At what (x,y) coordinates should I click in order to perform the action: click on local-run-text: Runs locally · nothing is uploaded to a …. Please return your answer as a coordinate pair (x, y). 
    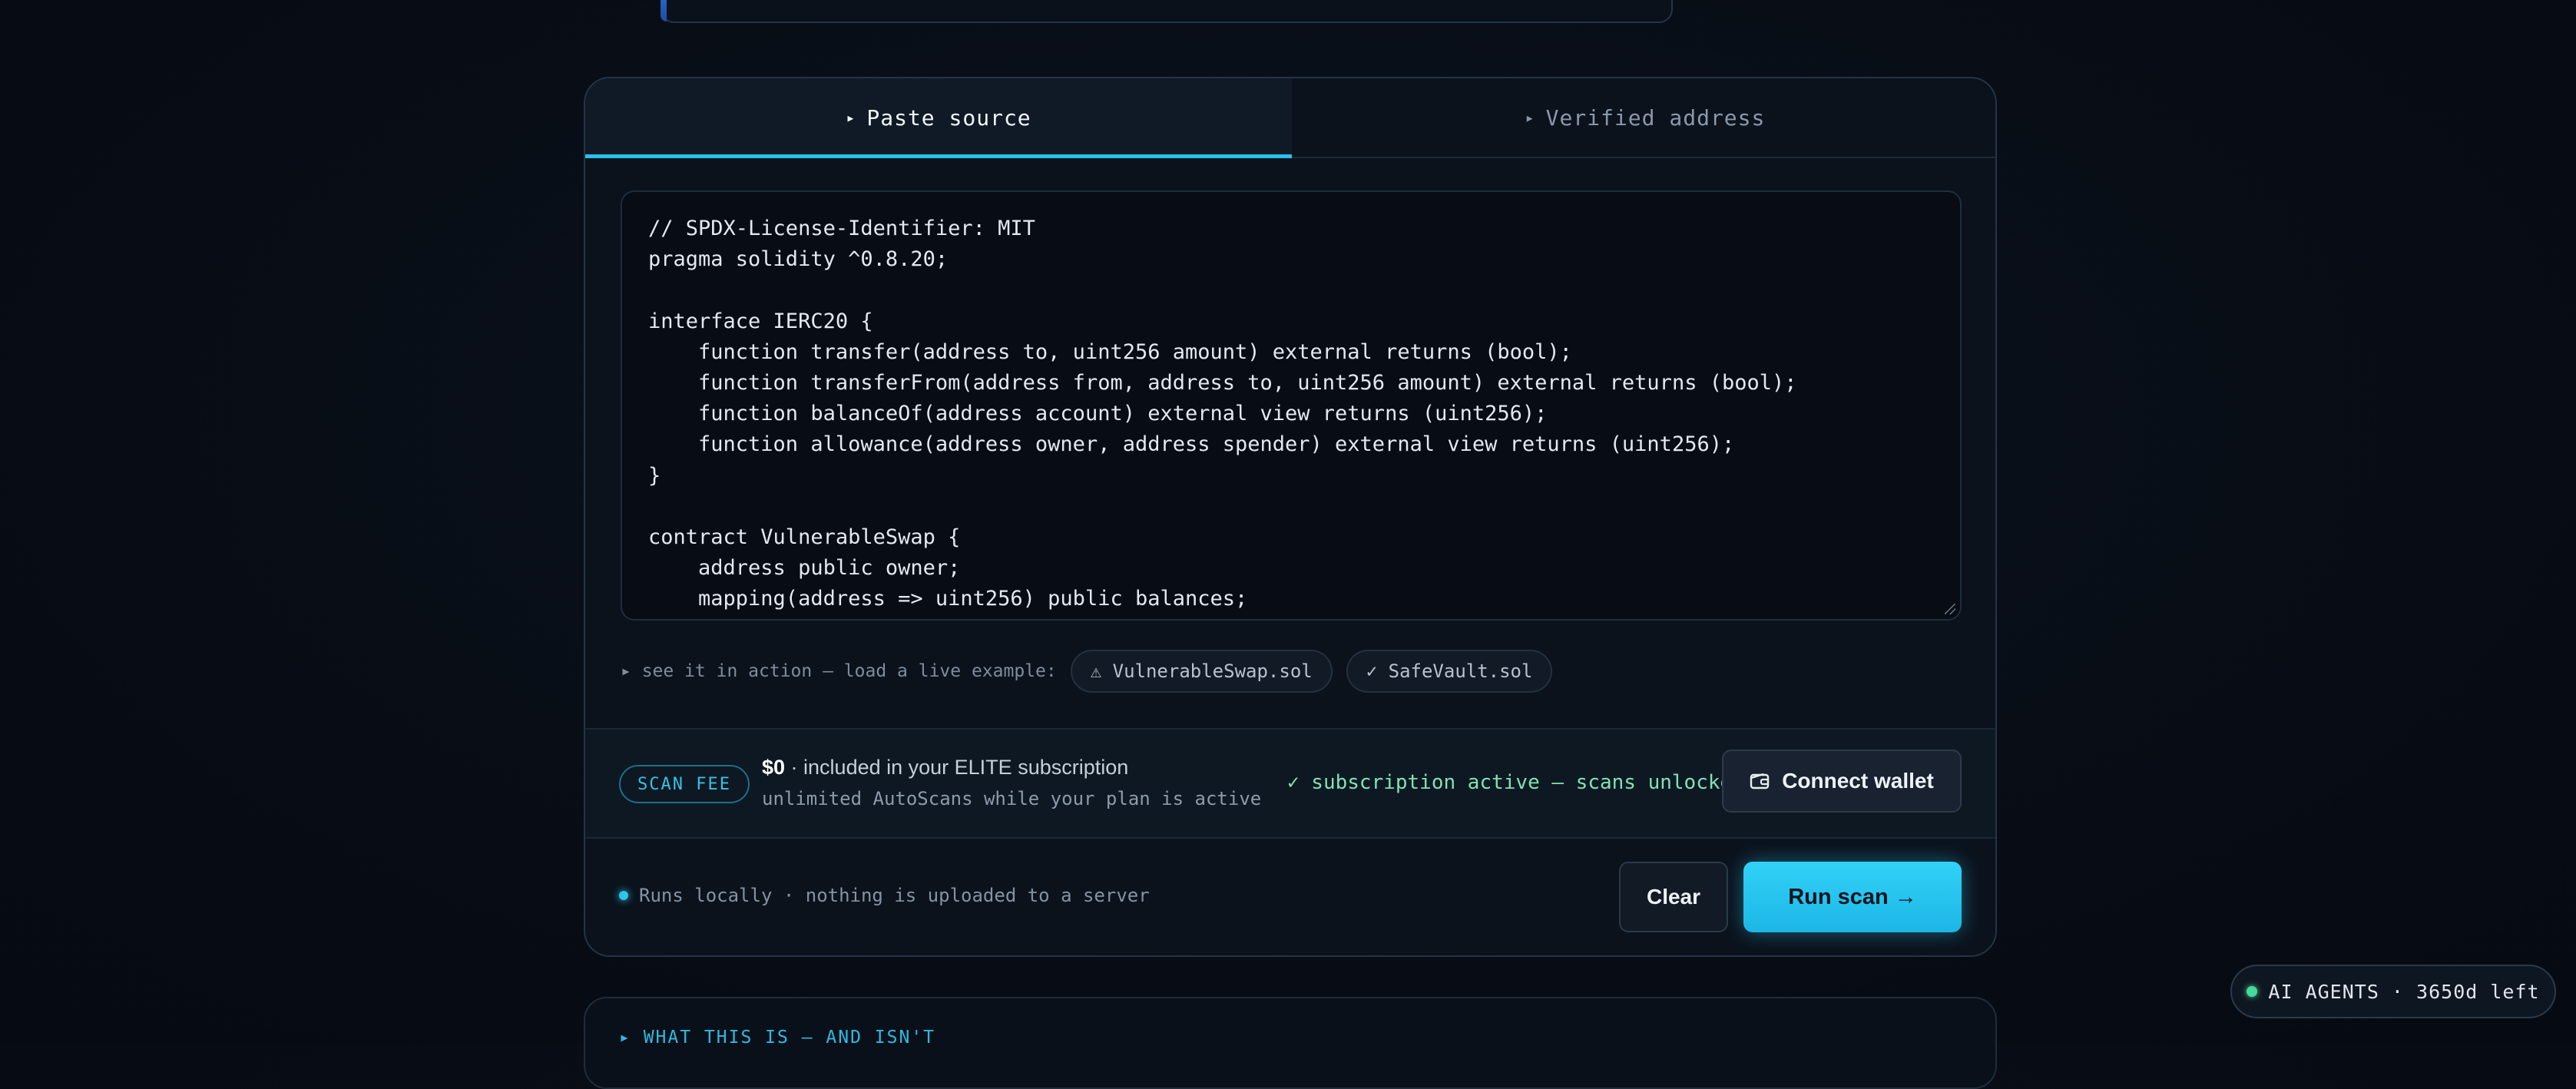
    Looking at the image, I should click on (894, 895).